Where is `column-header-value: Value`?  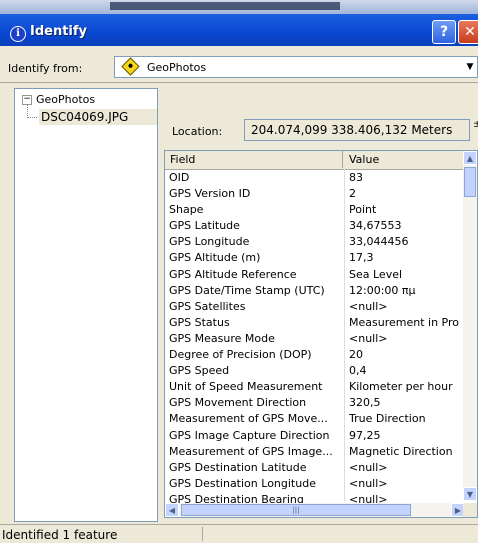 column-header-value: Value is located at coordinates (404, 159).